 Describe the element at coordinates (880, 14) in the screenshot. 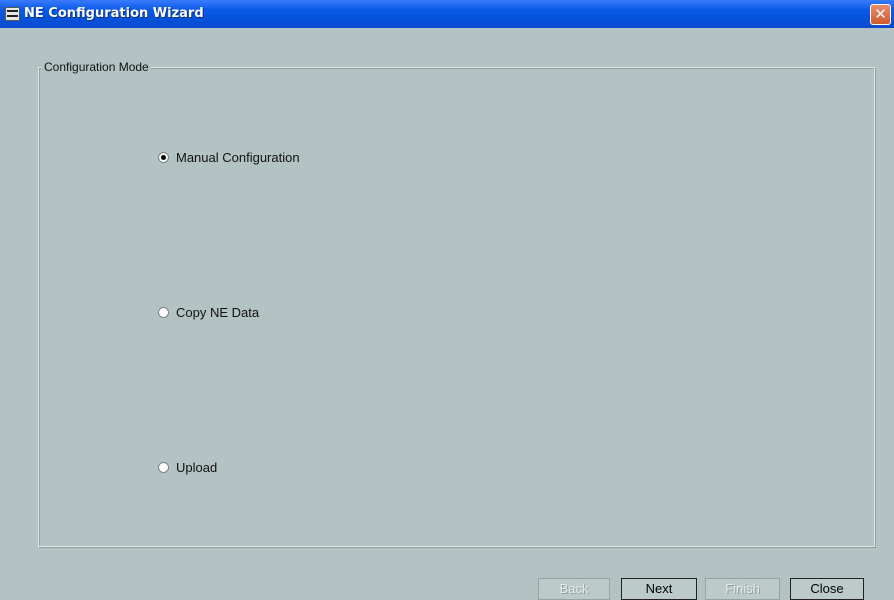

I see `window-close-button: ✕` at that location.